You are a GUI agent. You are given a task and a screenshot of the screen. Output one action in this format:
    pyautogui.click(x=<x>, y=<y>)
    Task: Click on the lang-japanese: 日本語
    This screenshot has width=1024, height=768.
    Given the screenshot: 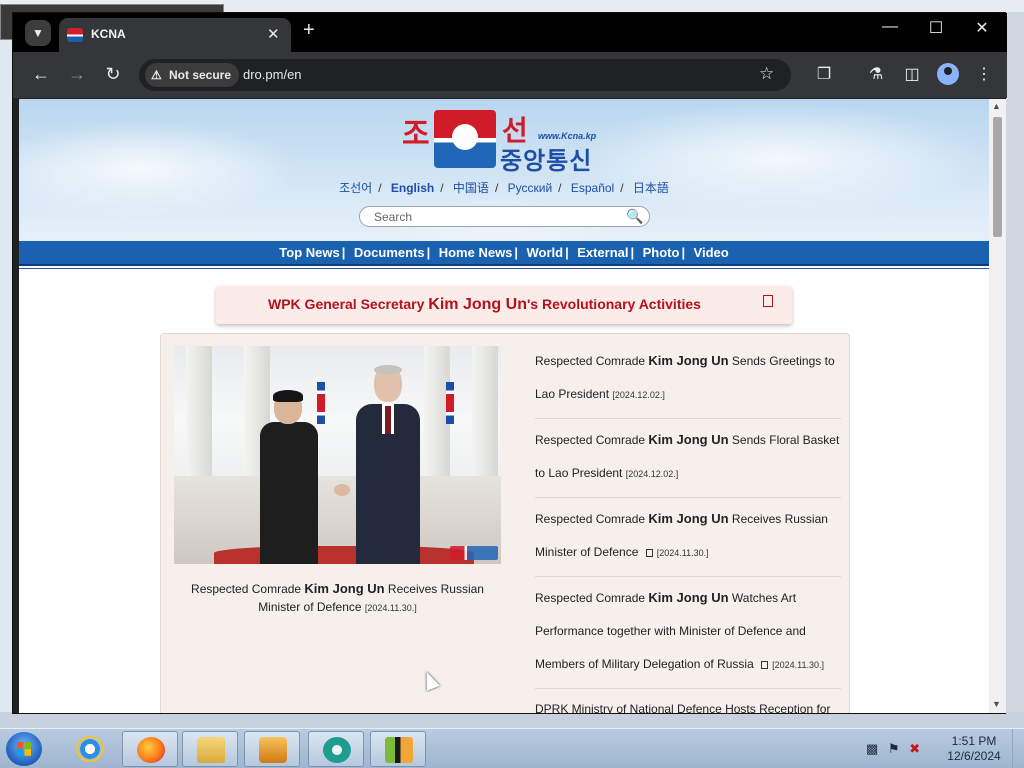 What is the action you would take?
    pyautogui.click(x=651, y=188)
    